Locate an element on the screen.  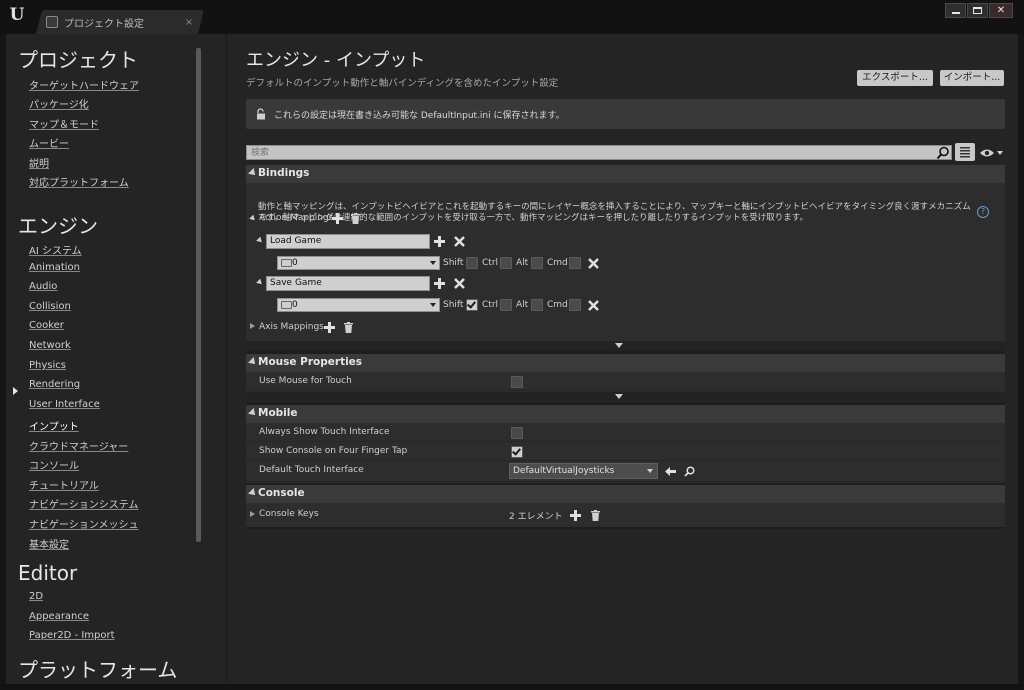
columns-view-button is located at coordinates (965, 152).